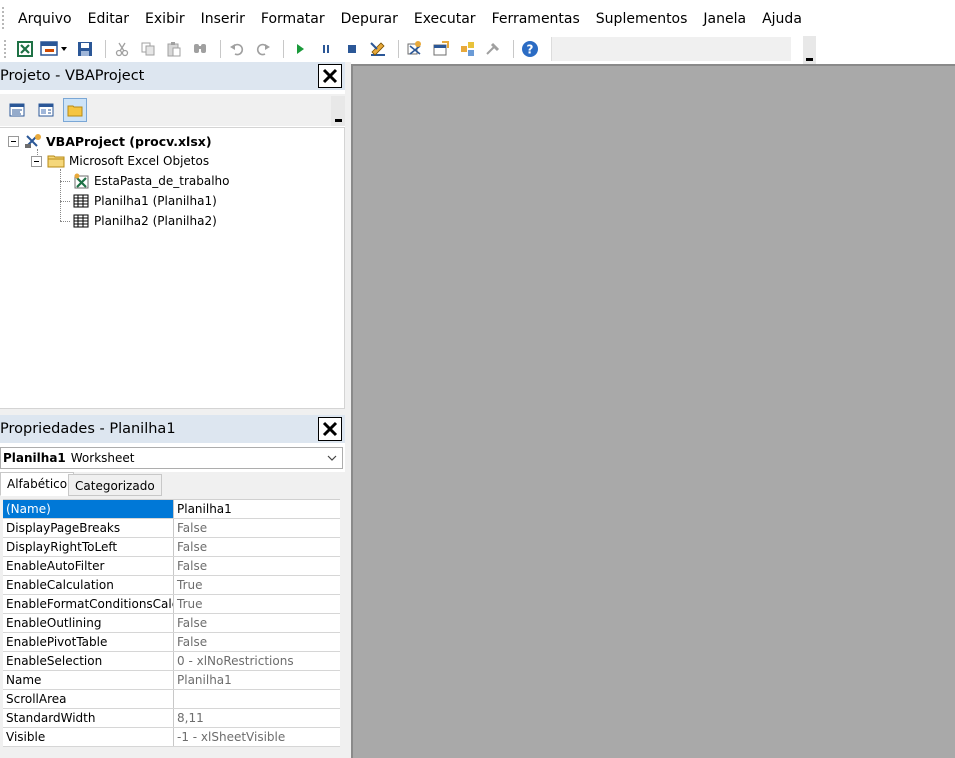  I want to click on tab-categorizado: Categorizado, so click(115, 485).